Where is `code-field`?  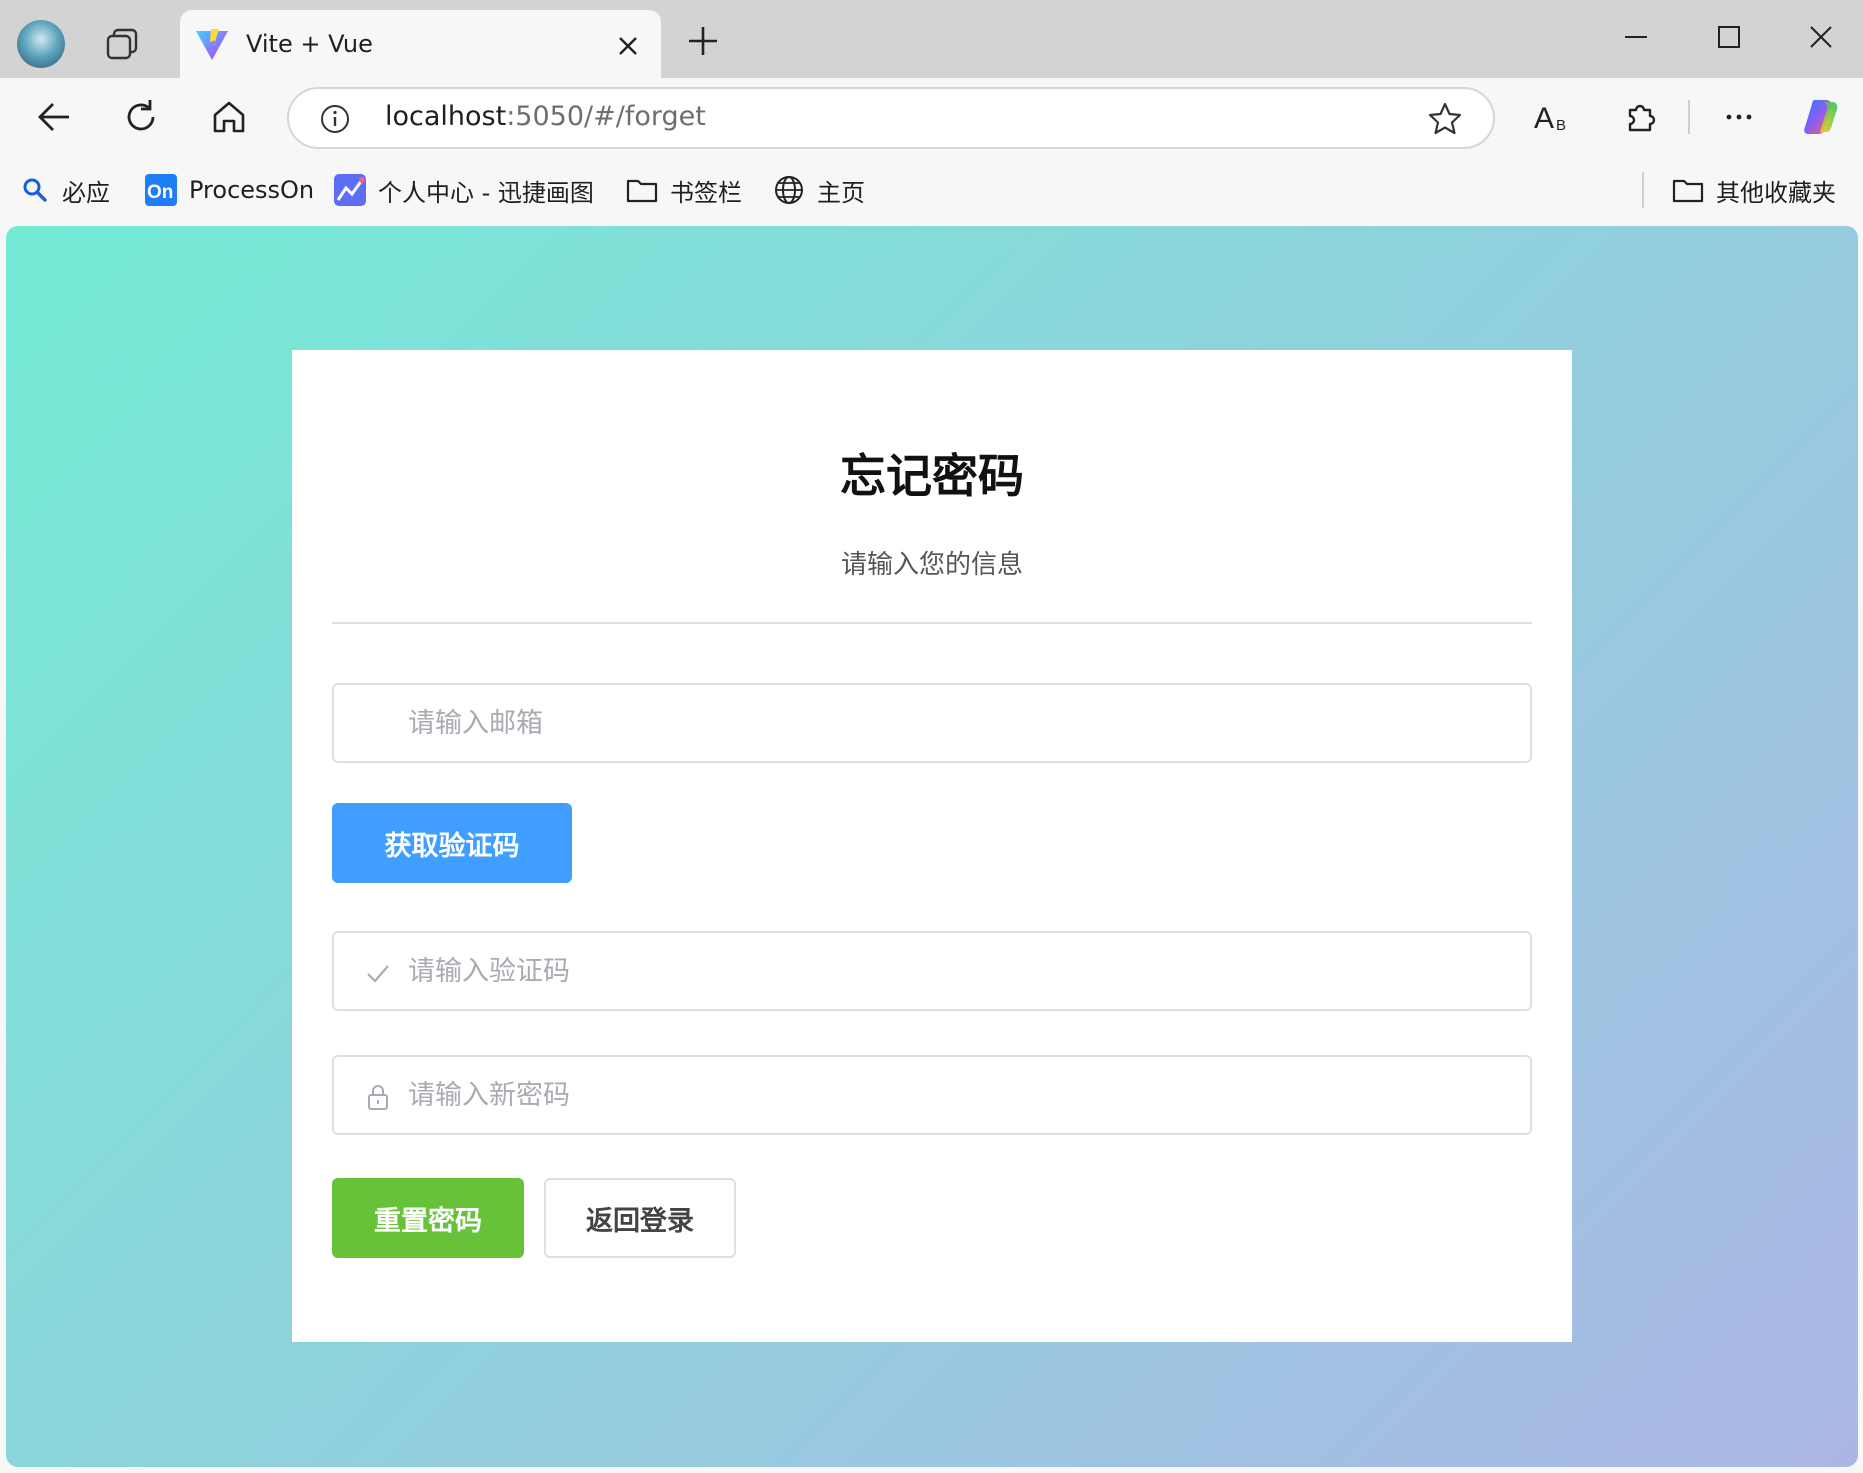
code-field is located at coordinates (932, 971).